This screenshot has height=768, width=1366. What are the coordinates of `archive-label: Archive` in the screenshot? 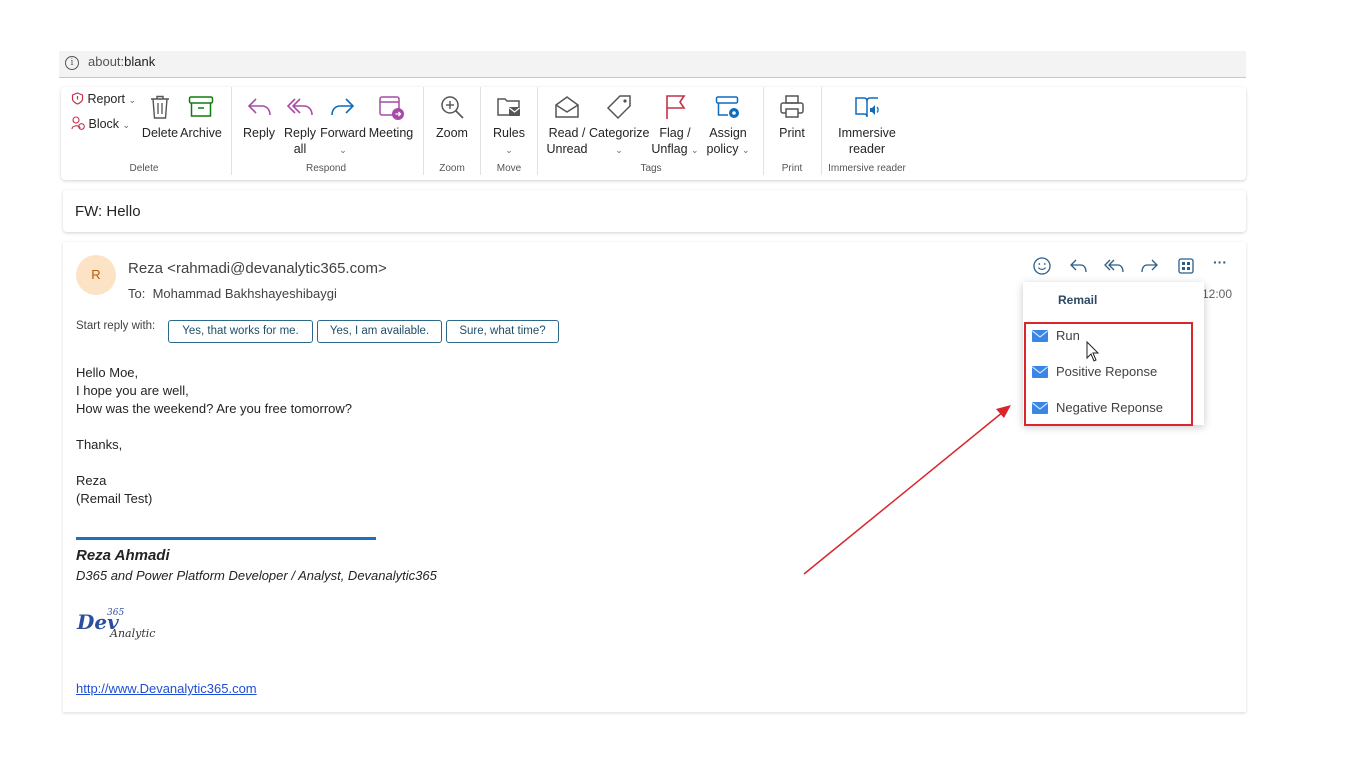 It's located at (201, 133).